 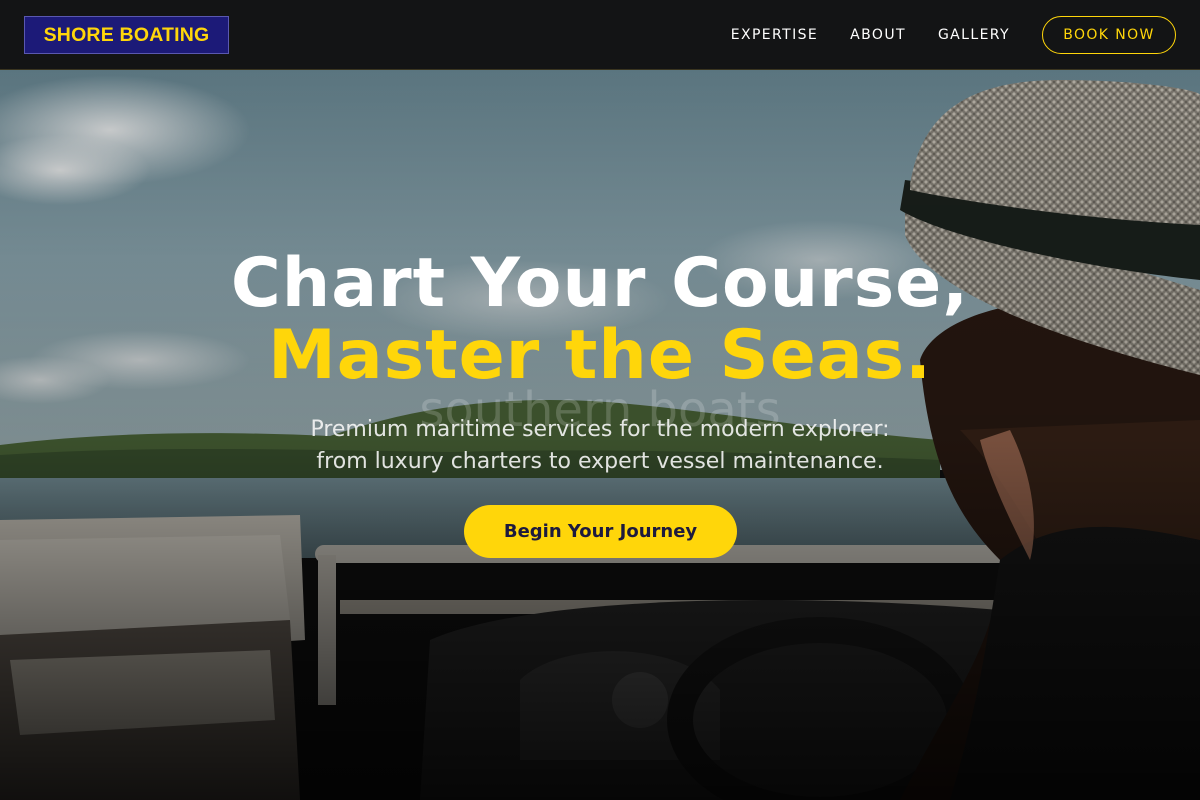 What do you see at coordinates (126, 35) in the screenshot?
I see `logo: SHORE BOATING` at bounding box center [126, 35].